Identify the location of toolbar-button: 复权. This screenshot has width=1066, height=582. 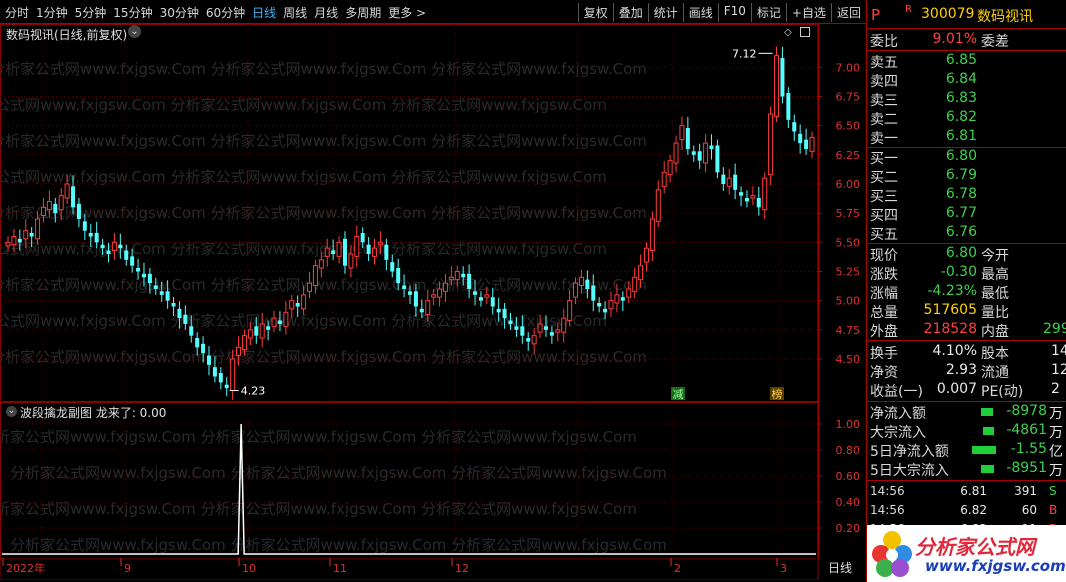
(595, 12).